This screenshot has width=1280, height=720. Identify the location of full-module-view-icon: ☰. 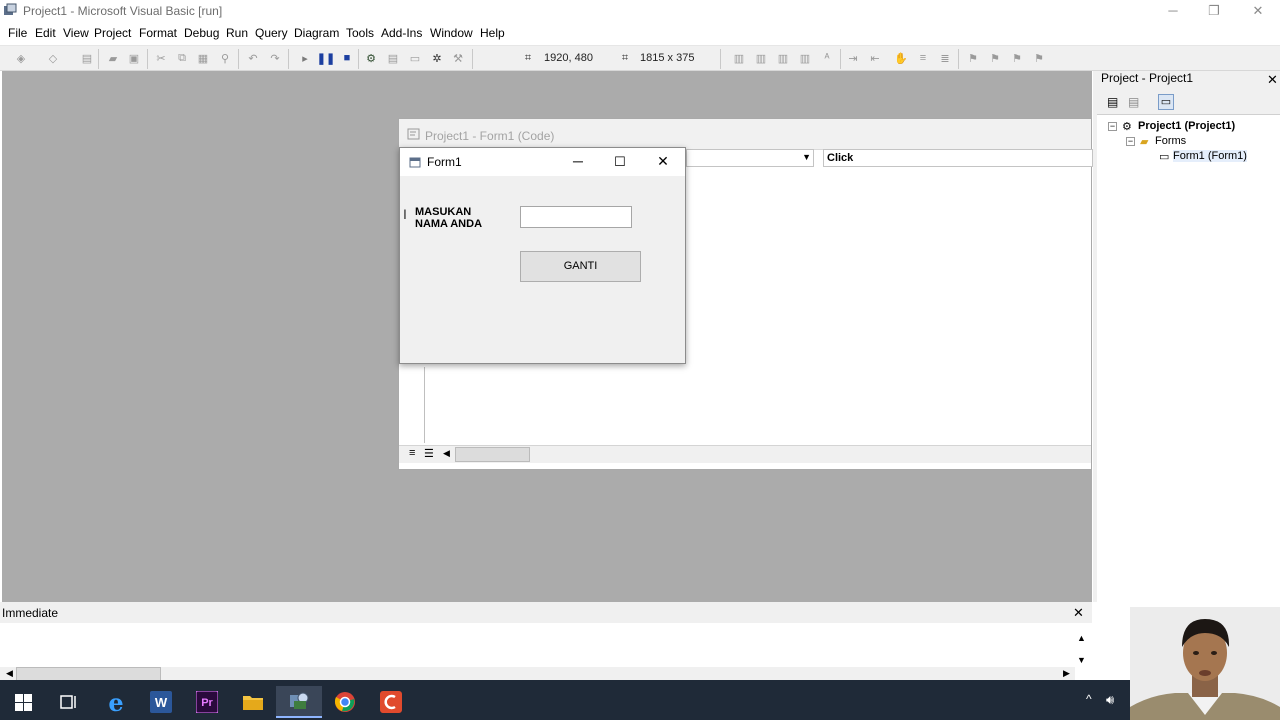
(429, 453).